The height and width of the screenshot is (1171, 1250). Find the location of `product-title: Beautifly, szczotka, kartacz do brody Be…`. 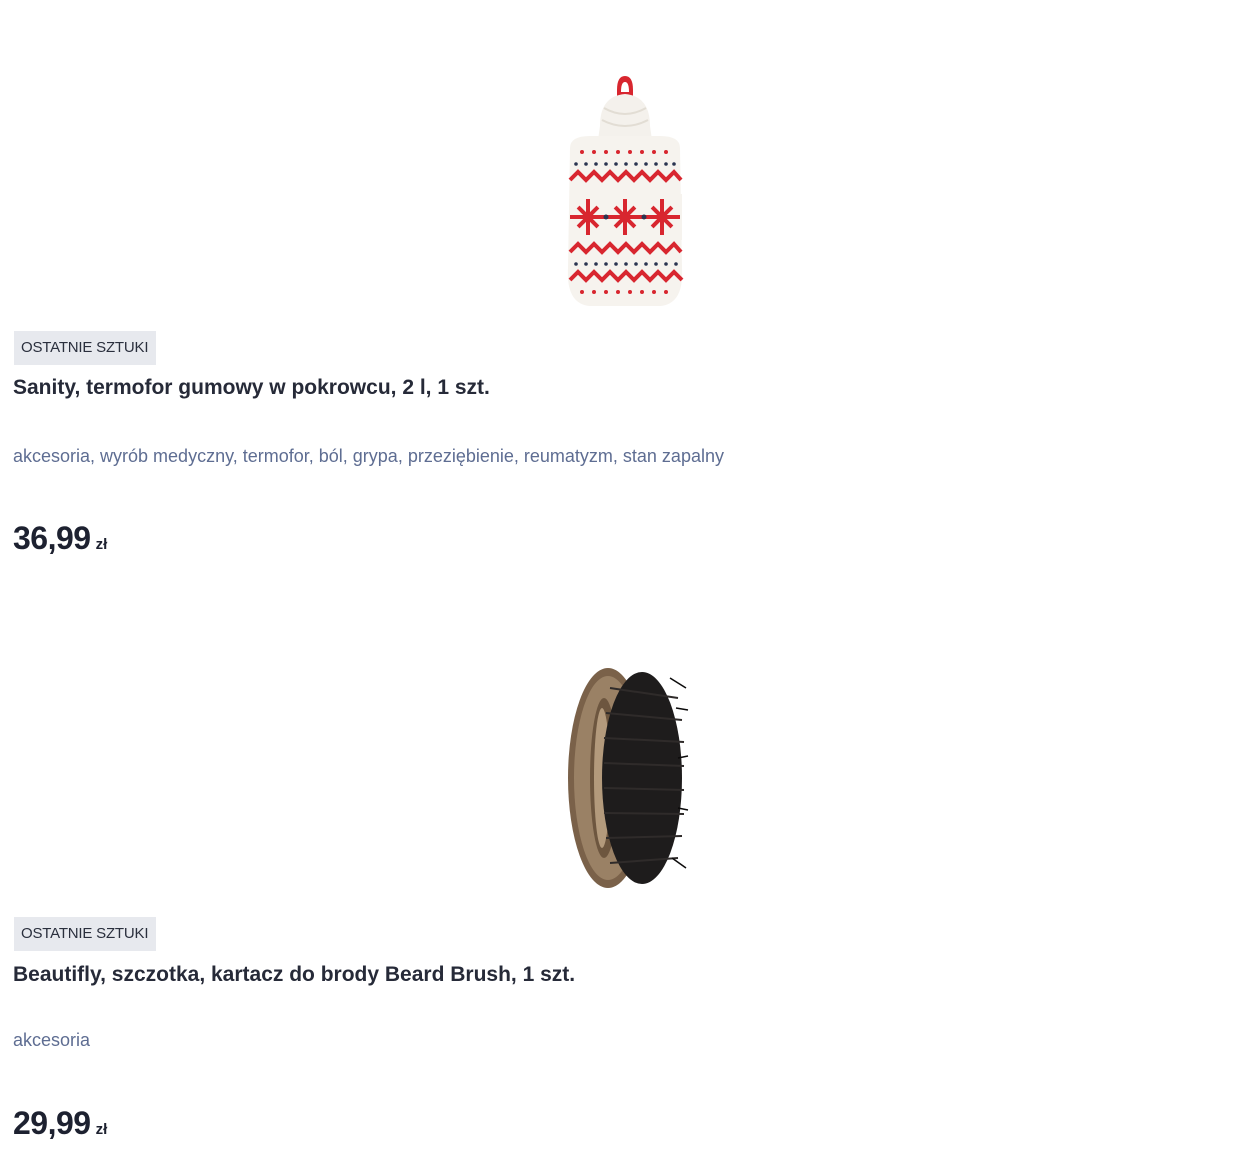

product-title: Beautifly, szczotka, kartacz do brody Be… is located at coordinates (294, 975).